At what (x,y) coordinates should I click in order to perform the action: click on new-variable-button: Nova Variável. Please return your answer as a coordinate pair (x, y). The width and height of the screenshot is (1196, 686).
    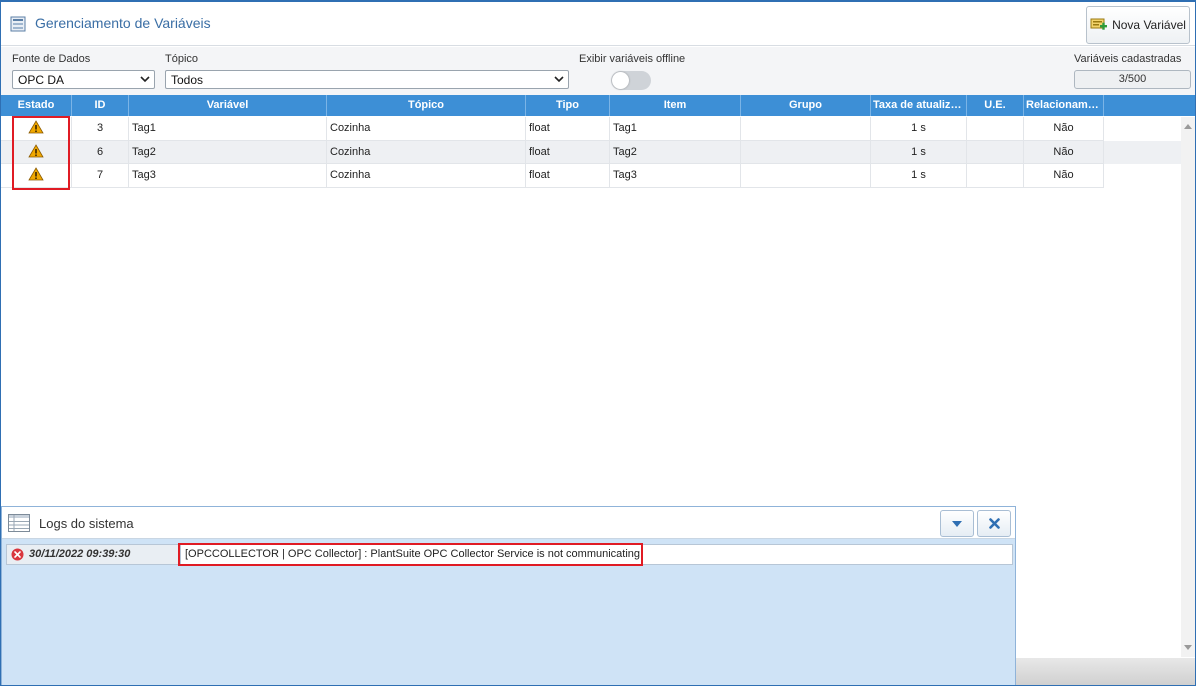
    Looking at the image, I should click on (1138, 25).